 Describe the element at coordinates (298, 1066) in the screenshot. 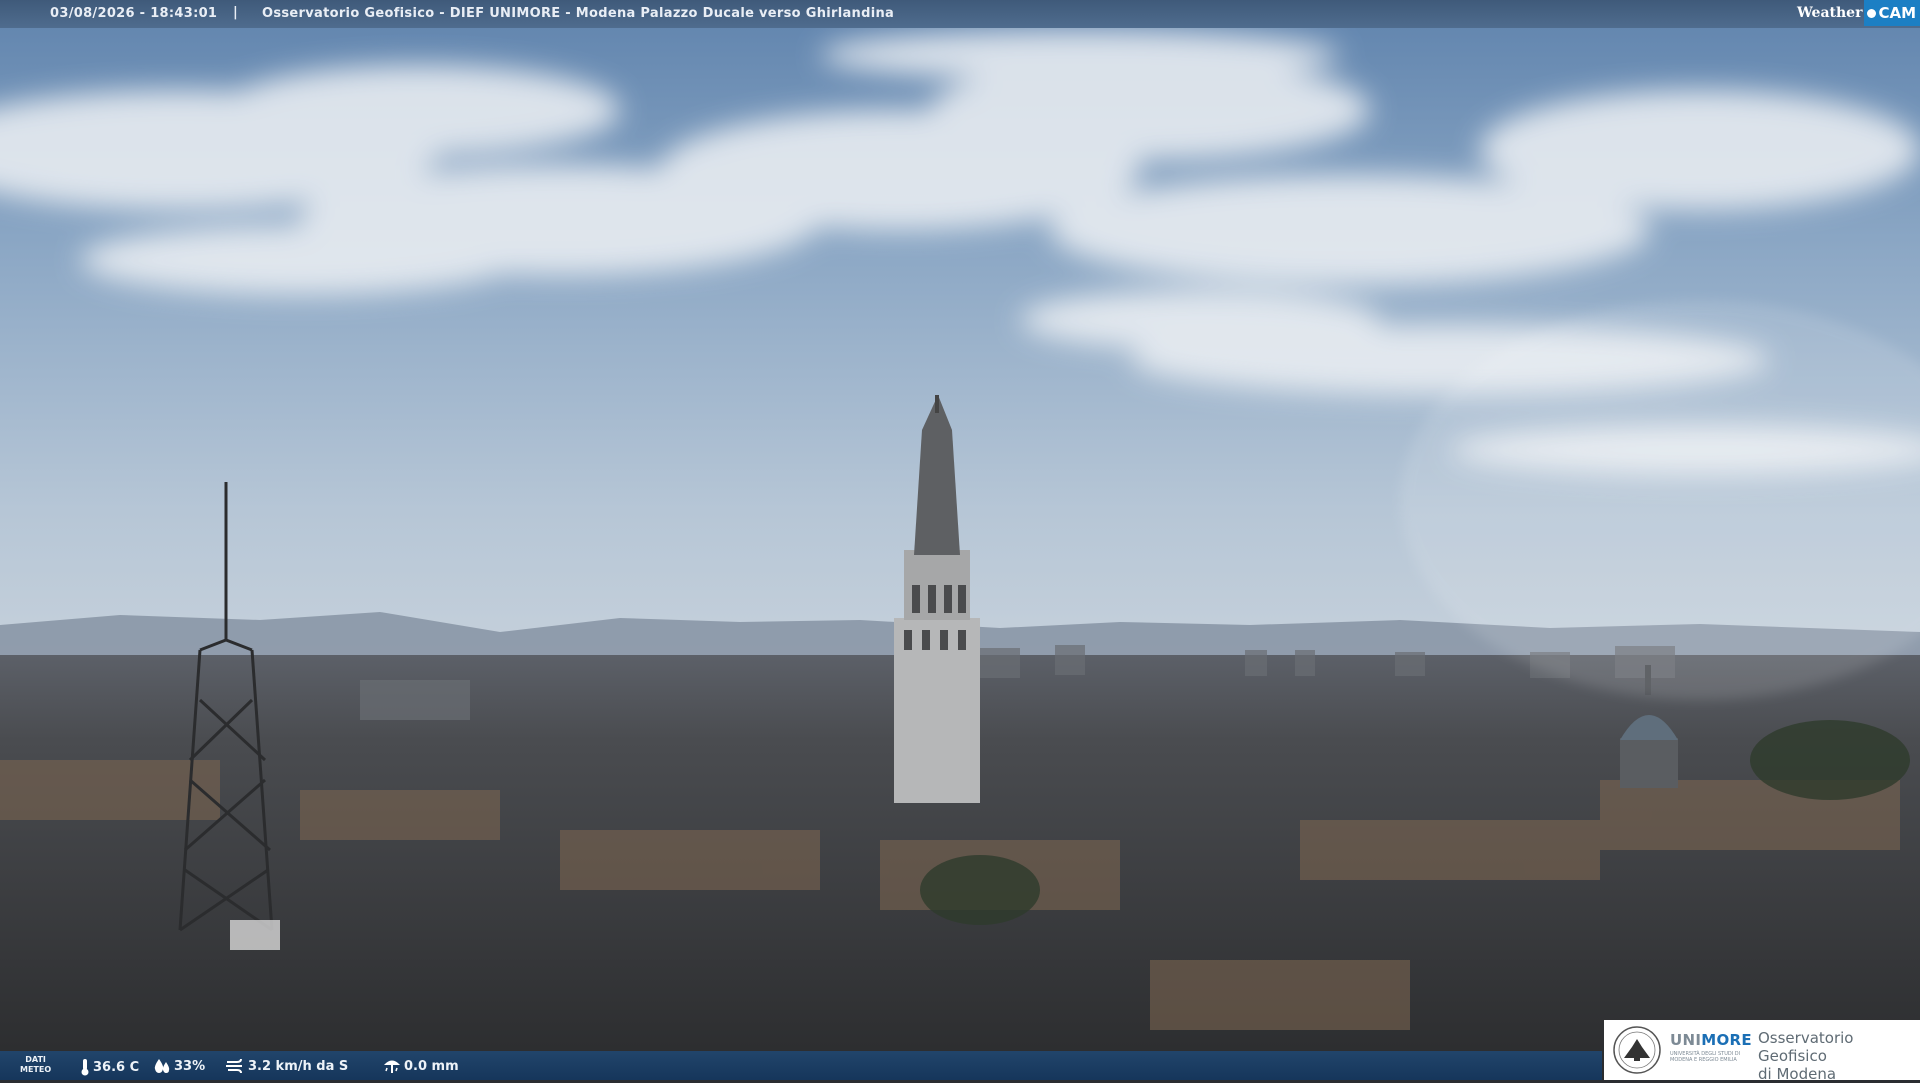

I see `wind-value: 3.2 km/h da S` at that location.